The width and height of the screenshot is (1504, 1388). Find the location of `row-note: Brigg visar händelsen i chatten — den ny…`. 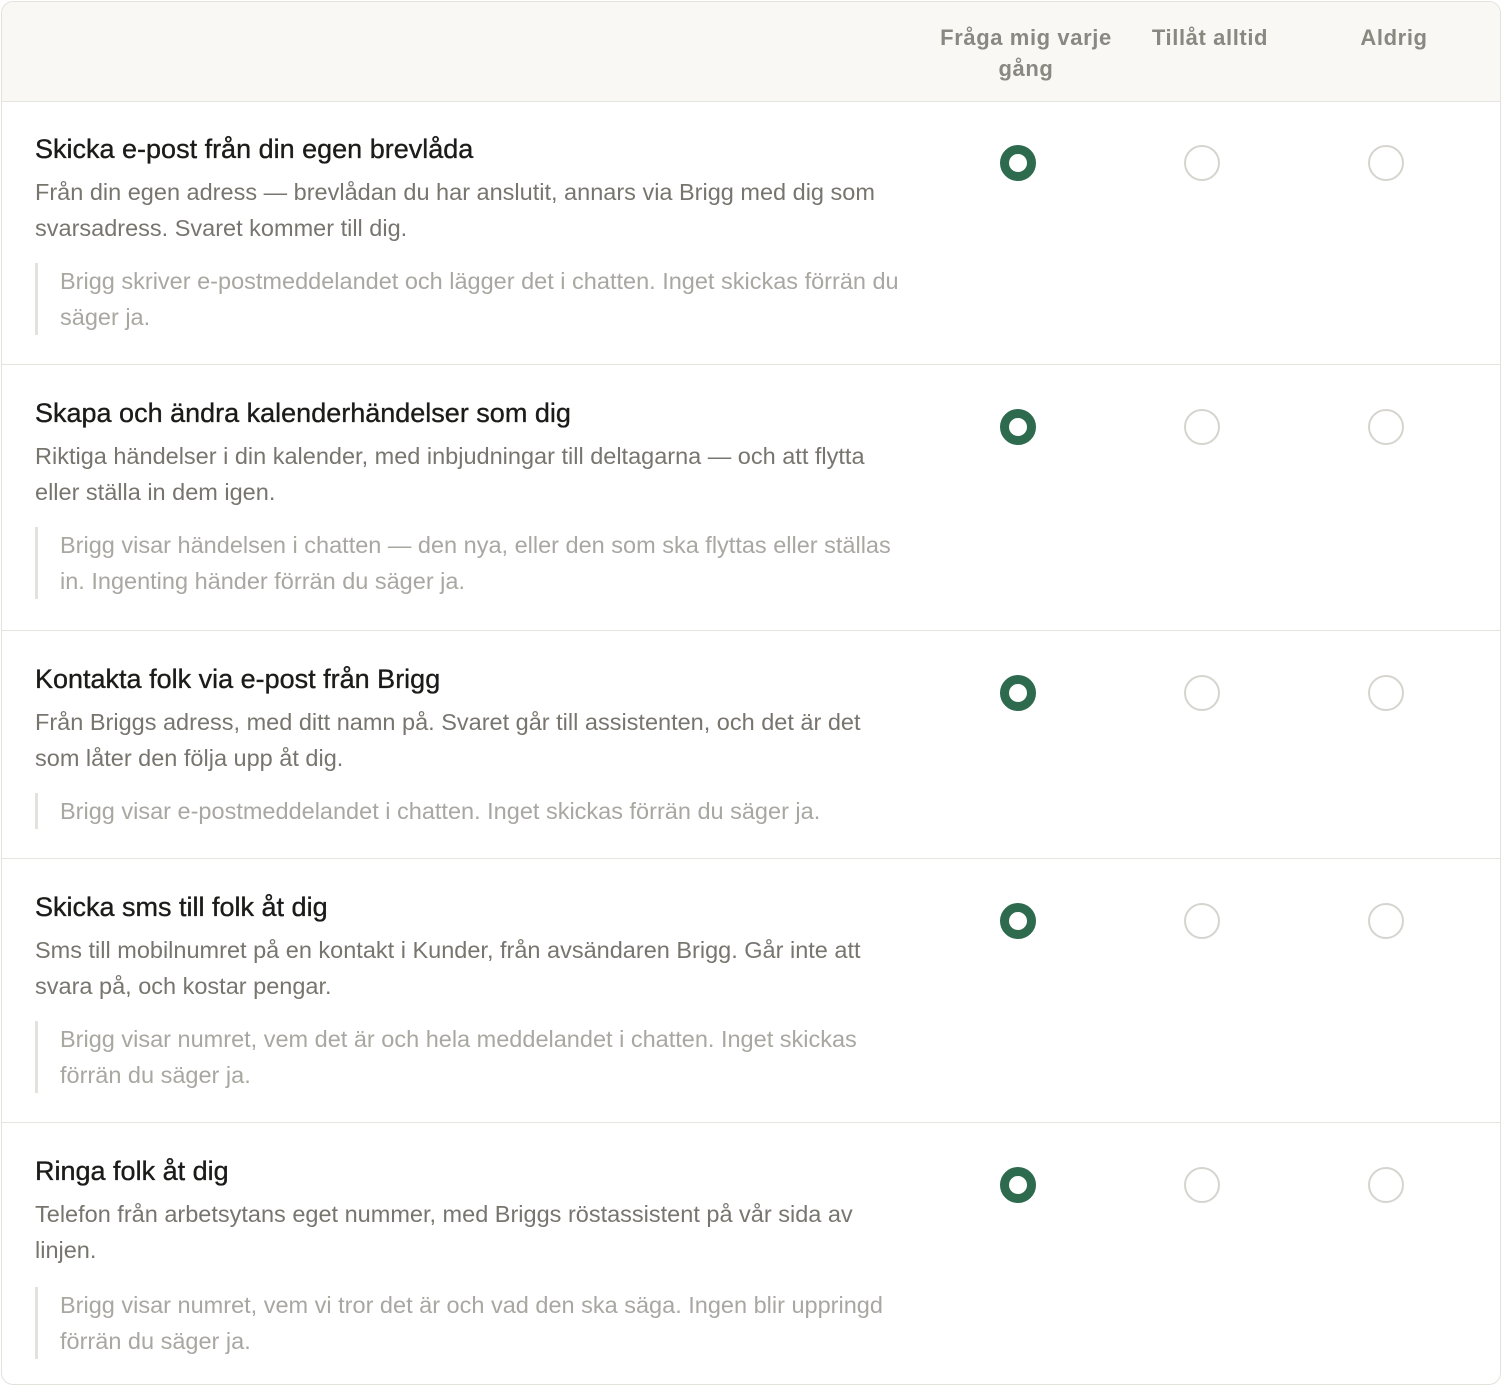

row-note: Brigg visar händelsen i chatten — den ny… is located at coordinates (472, 563).